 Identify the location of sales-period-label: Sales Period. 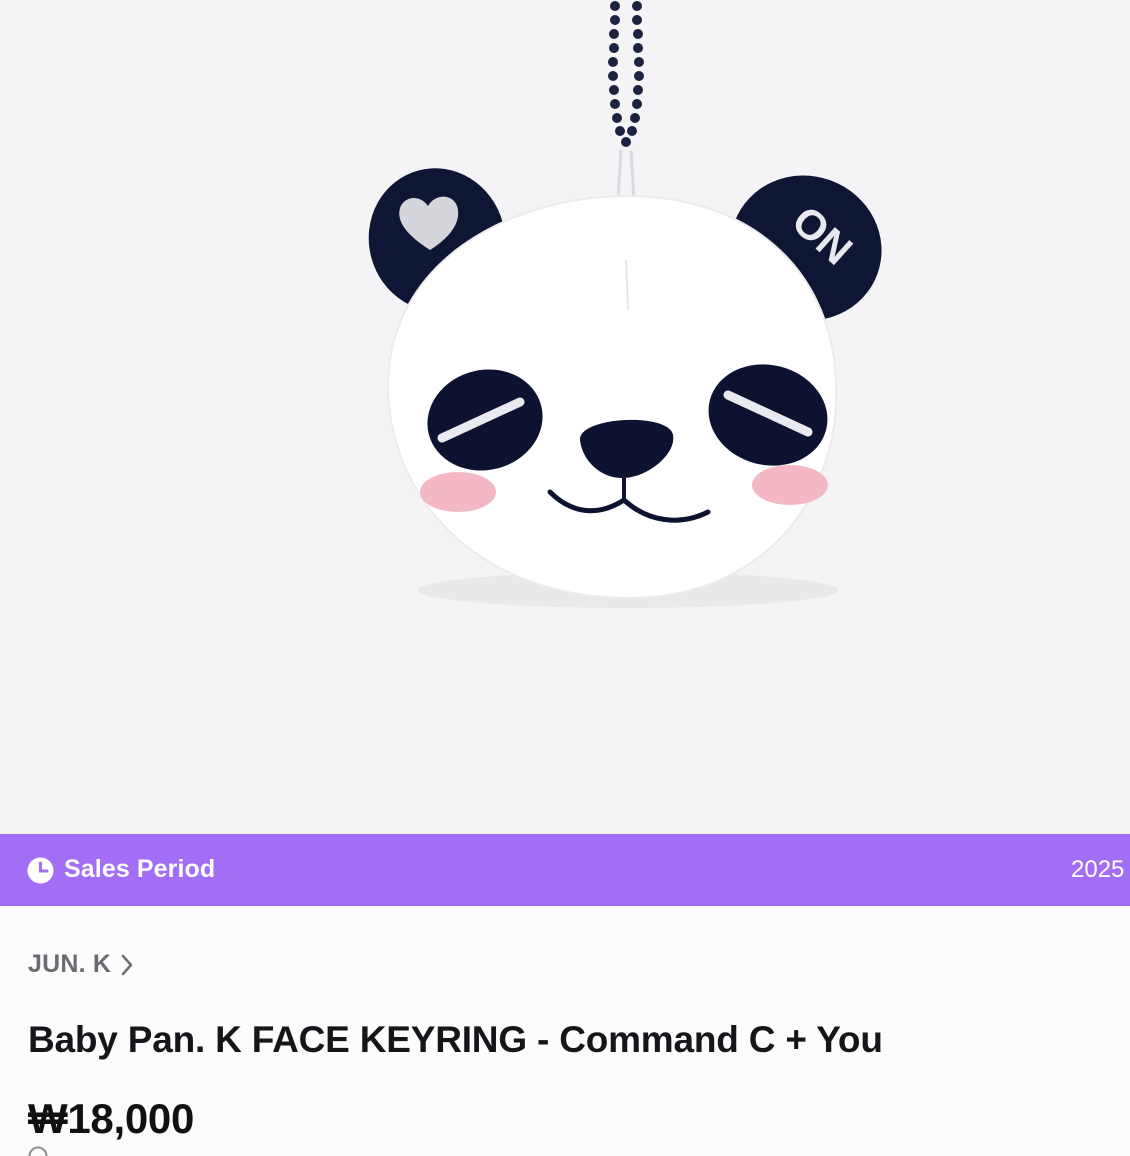
(140, 869).